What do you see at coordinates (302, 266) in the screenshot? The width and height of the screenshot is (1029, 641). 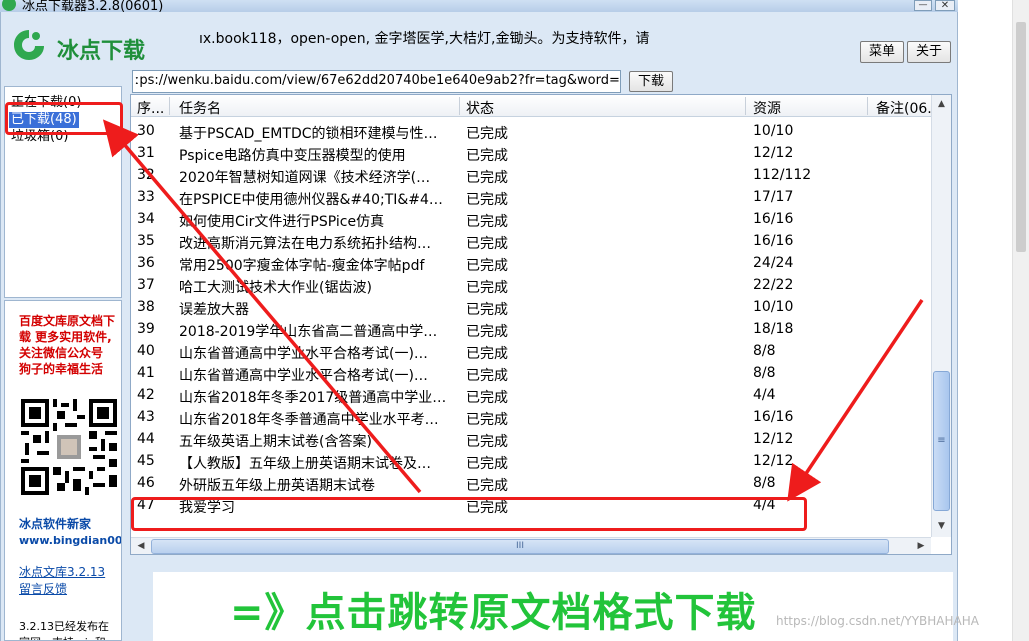 I see `row-task-name: 常用2500字瘦金体字帖-瘦金体字帖pdf` at bounding box center [302, 266].